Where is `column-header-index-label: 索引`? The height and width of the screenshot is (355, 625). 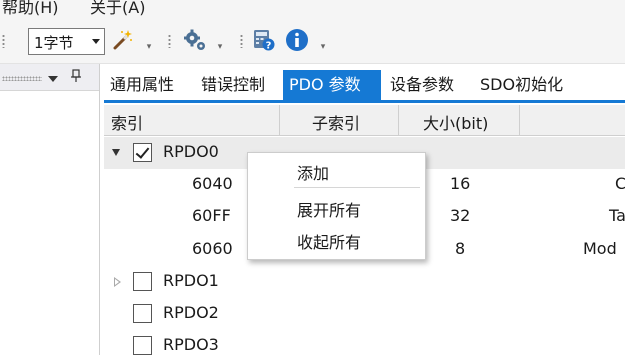
column-header-index-label: 索引 is located at coordinates (127, 123).